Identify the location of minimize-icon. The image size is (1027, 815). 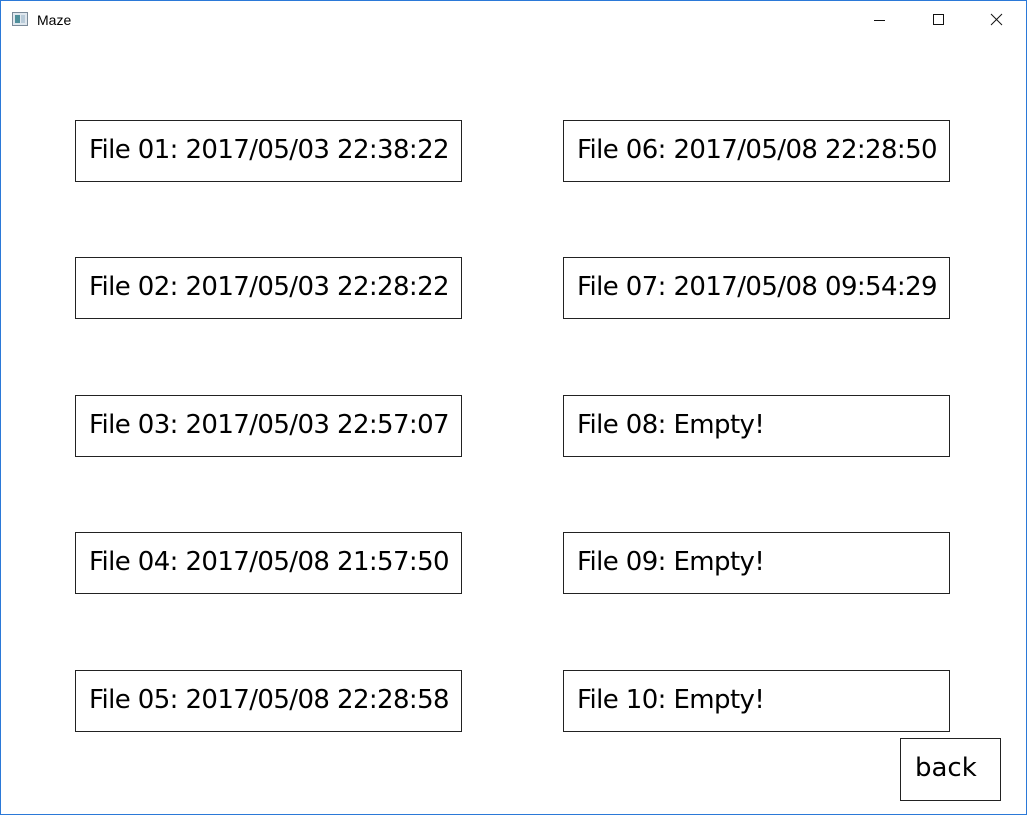
(879, 20).